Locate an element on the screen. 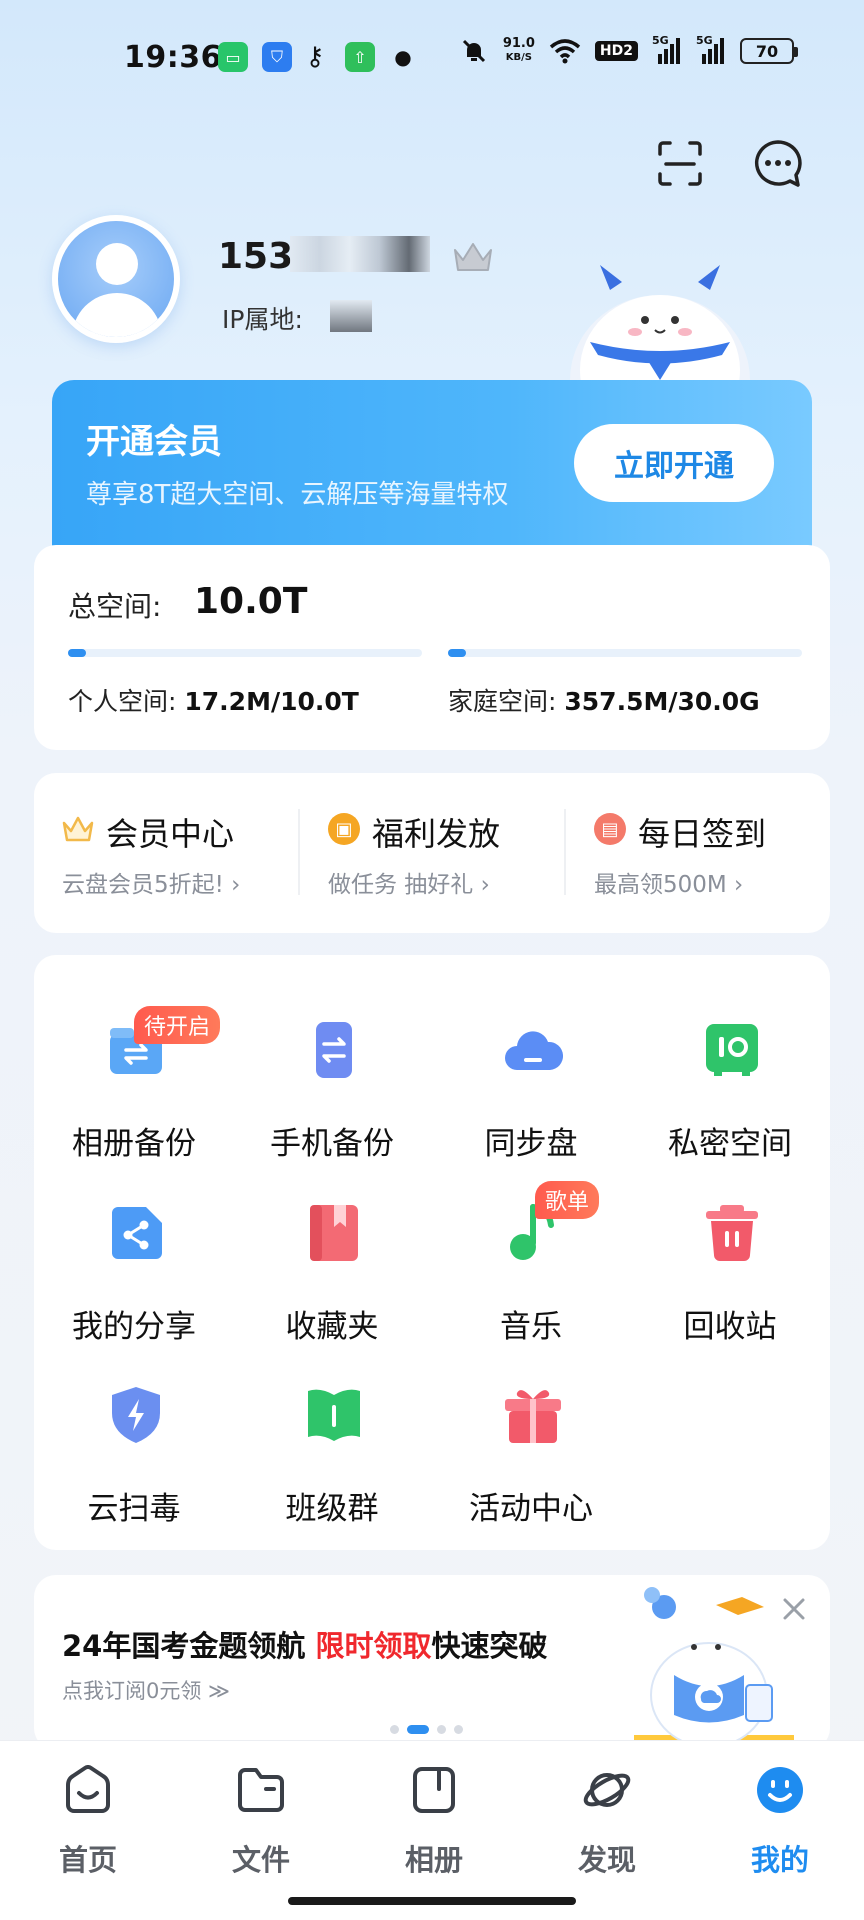  carousel-dots is located at coordinates (426, 1729).